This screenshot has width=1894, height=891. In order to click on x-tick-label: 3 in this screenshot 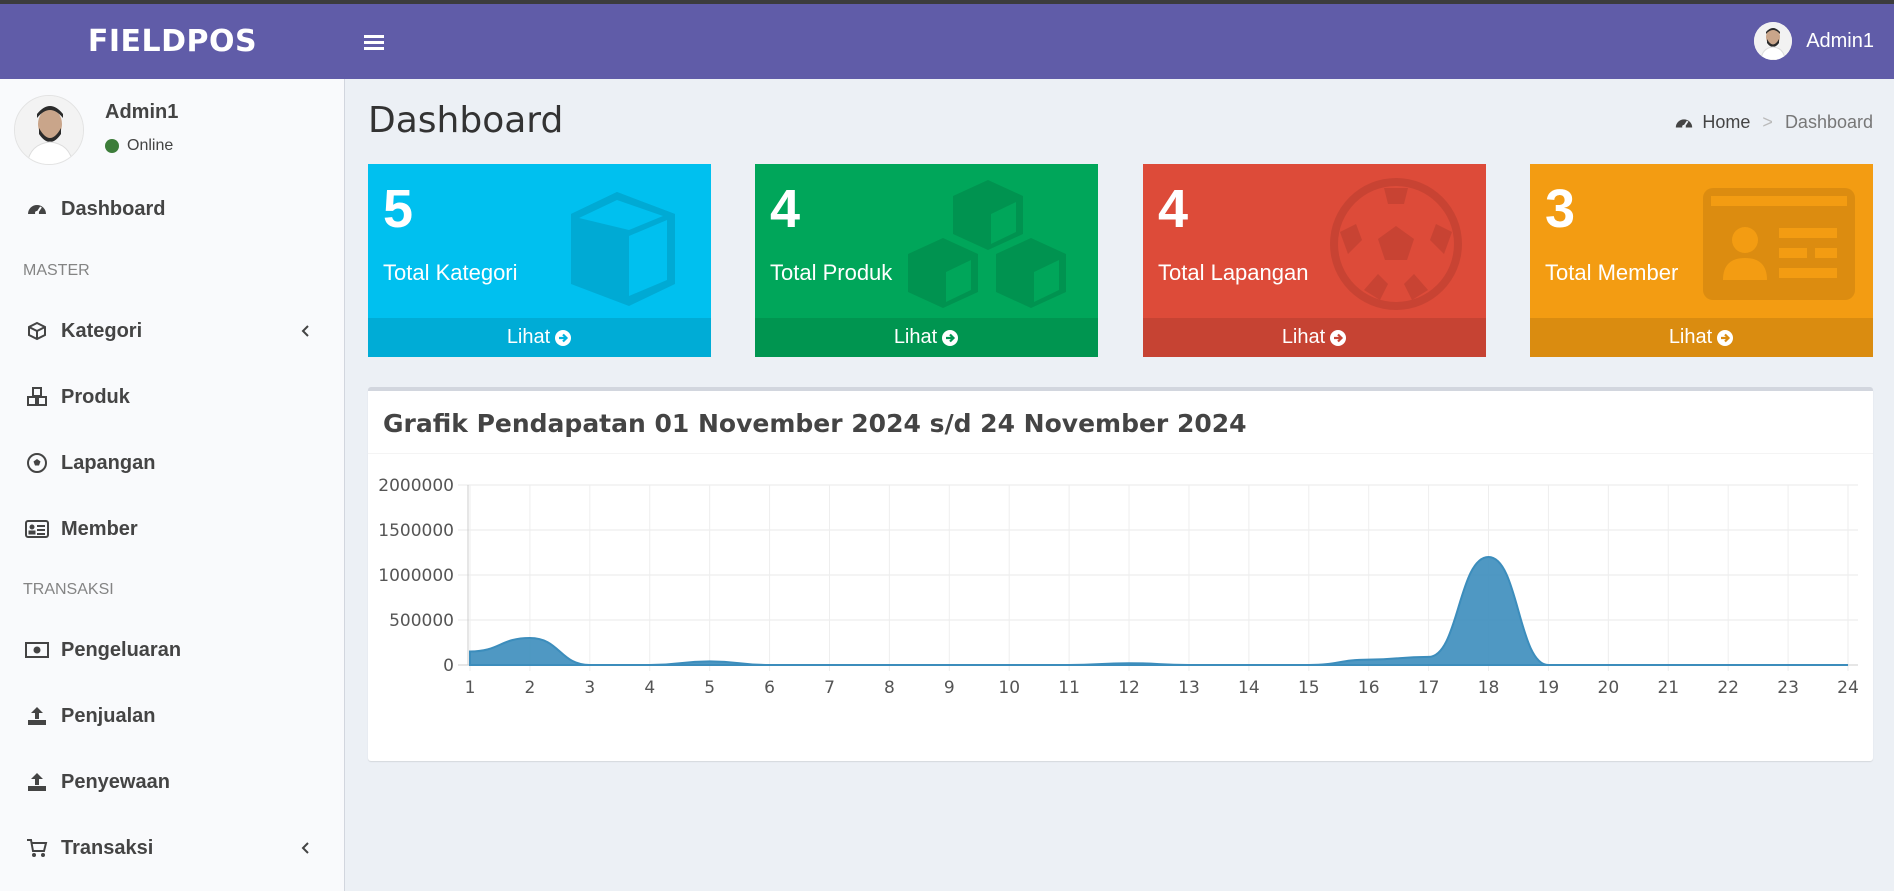, I will do `click(589, 688)`.